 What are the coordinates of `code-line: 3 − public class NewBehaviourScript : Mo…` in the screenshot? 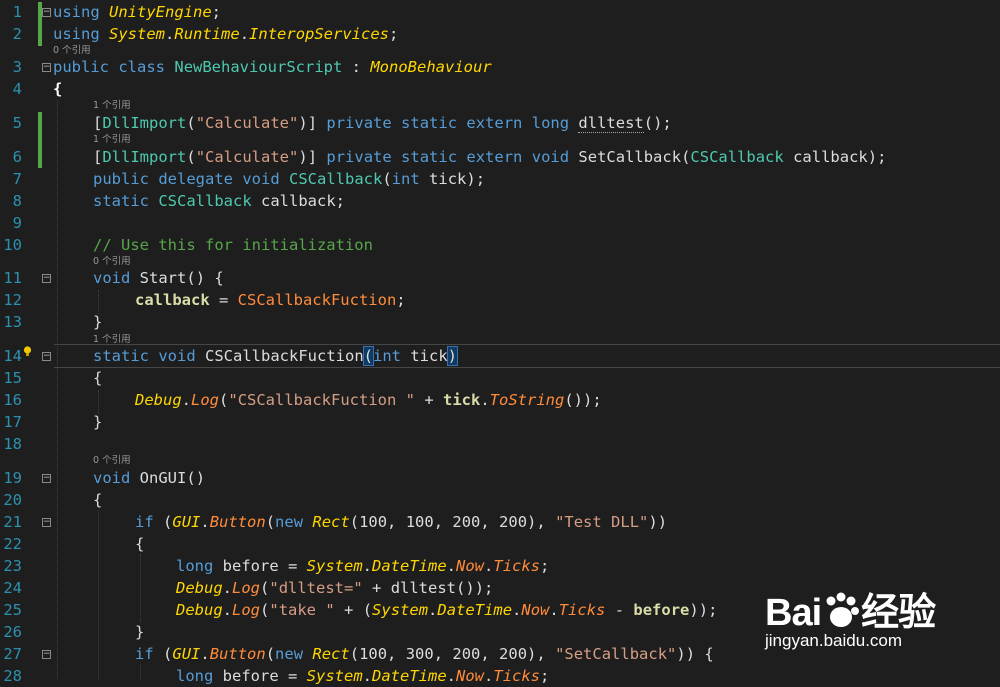 It's located at (500, 67).